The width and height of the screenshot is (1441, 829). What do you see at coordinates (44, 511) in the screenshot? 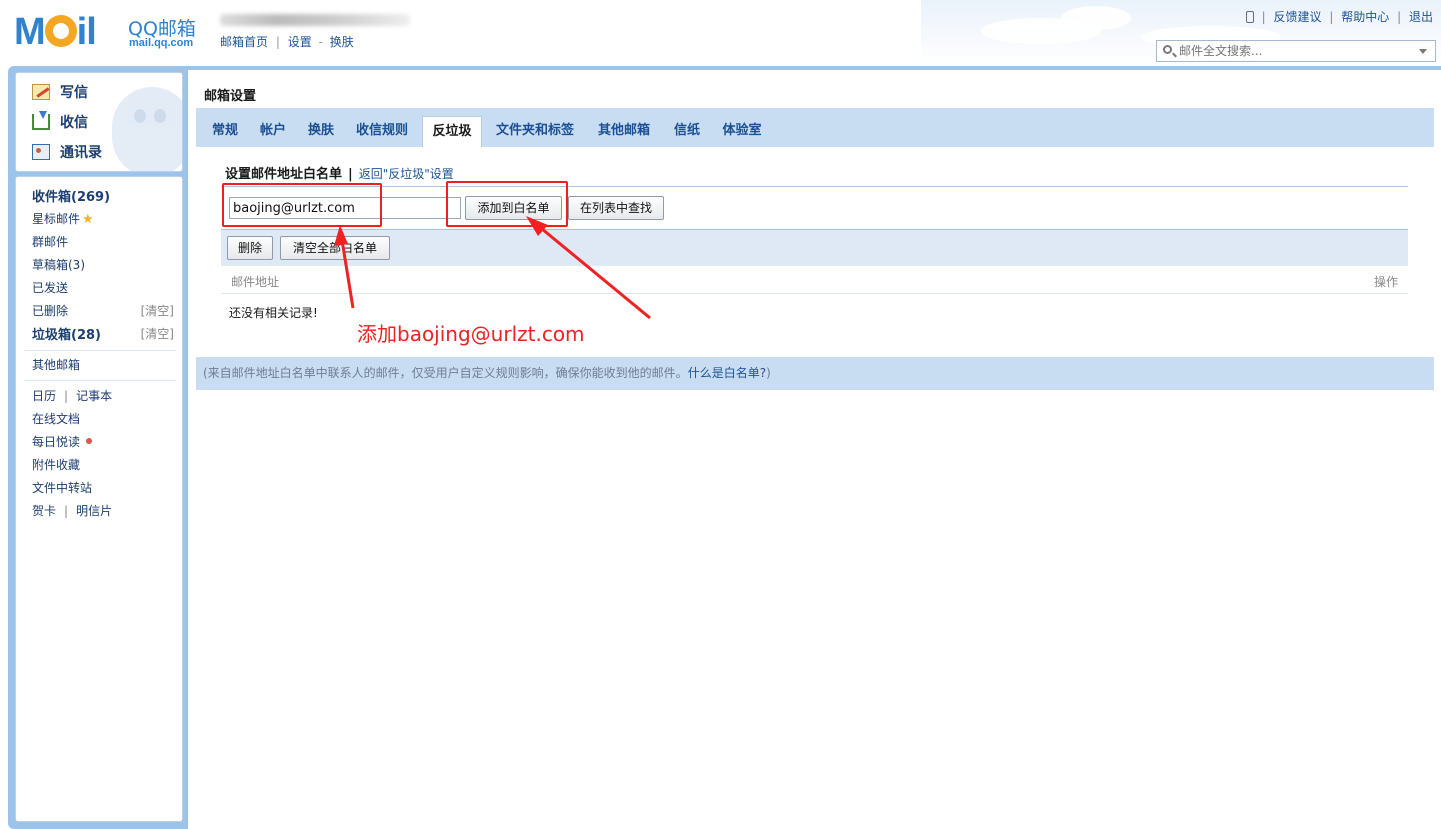
I see `sidebar-item-card: 贺卡` at bounding box center [44, 511].